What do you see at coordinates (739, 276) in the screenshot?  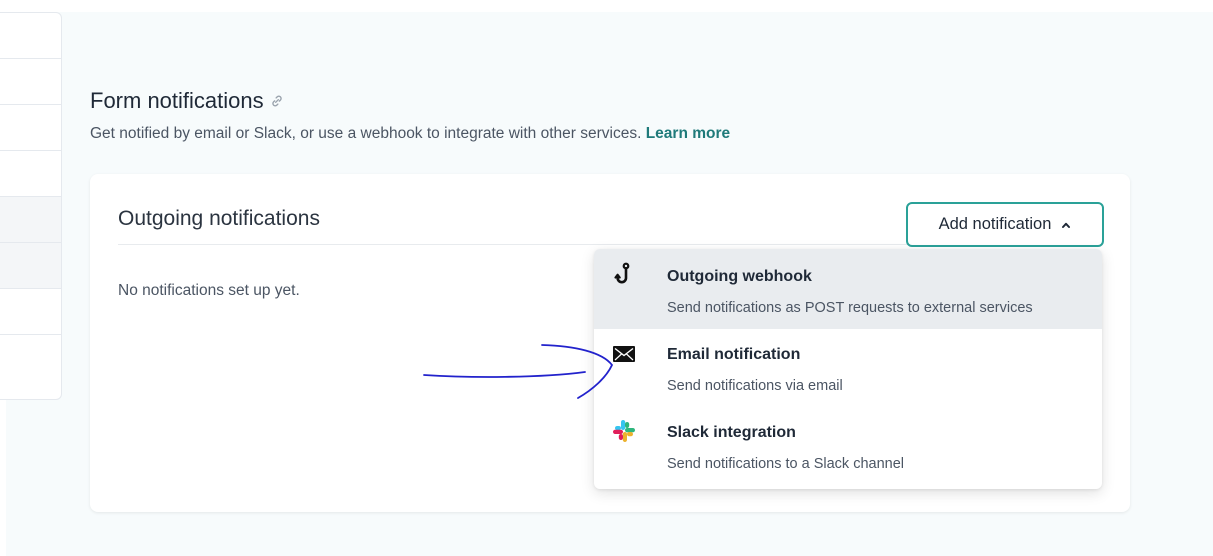 I see `menu-item-title: Outgoing webhook` at bounding box center [739, 276].